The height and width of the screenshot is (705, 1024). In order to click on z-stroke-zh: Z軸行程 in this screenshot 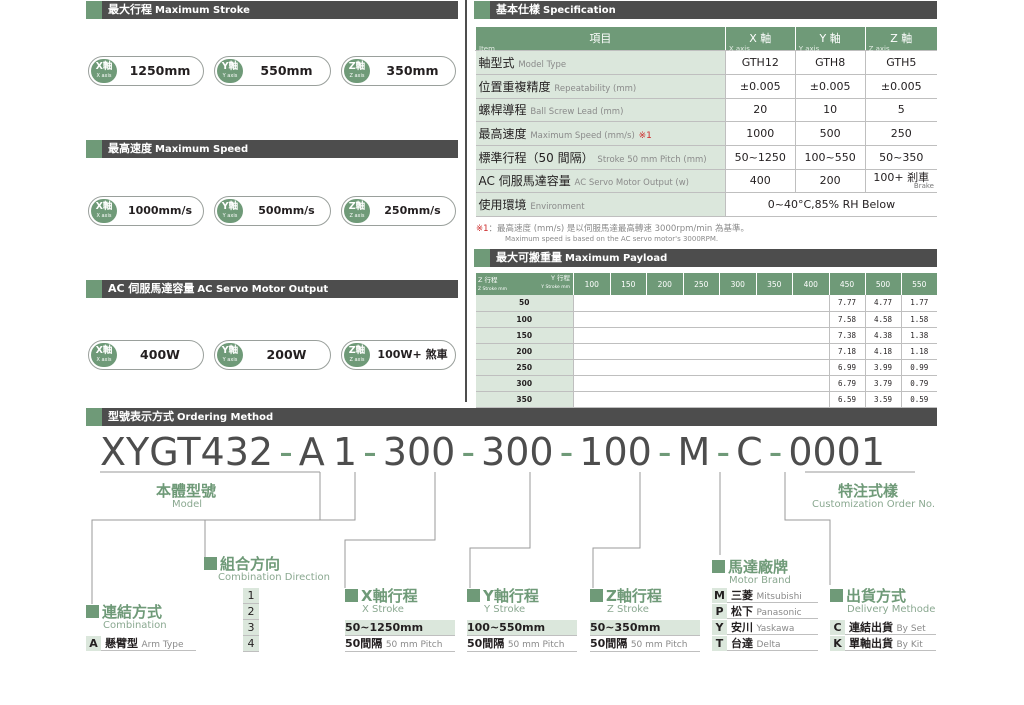, I will do `click(634, 596)`.